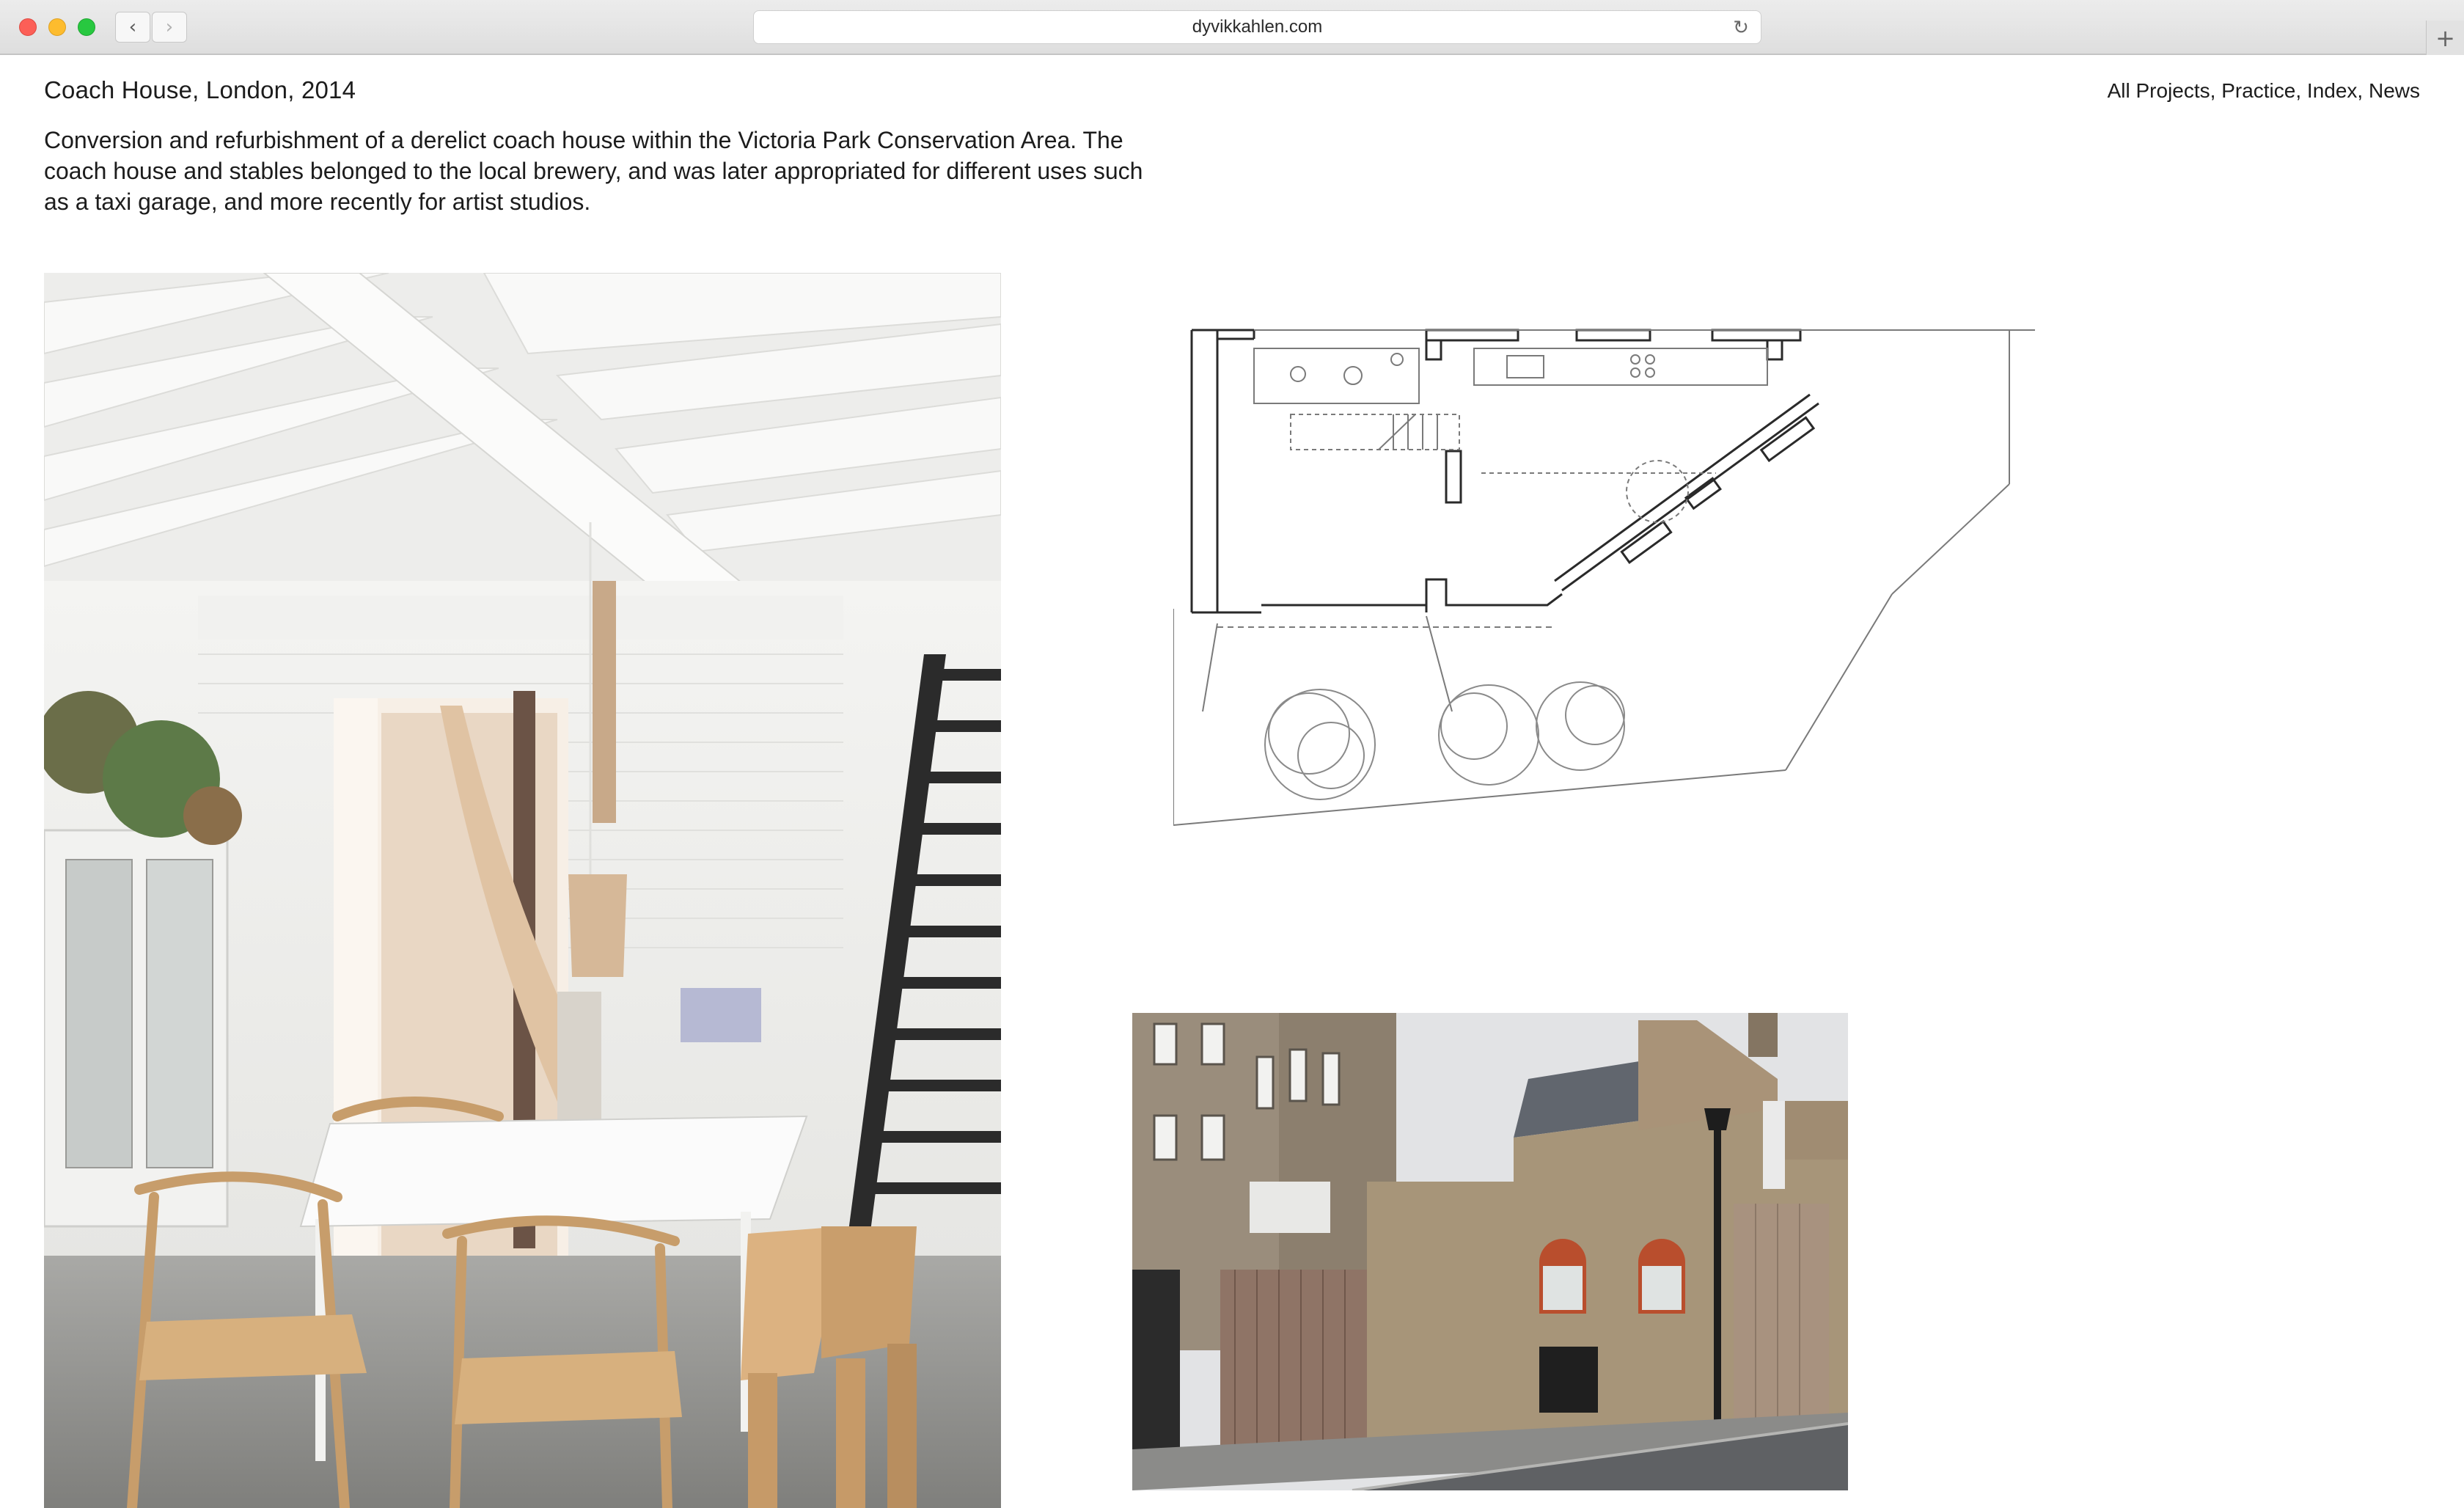 The height and width of the screenshot is (1508, 2464). I want to click on site-nav: All Projects , Practice , Index , News, so click(2264, 91).